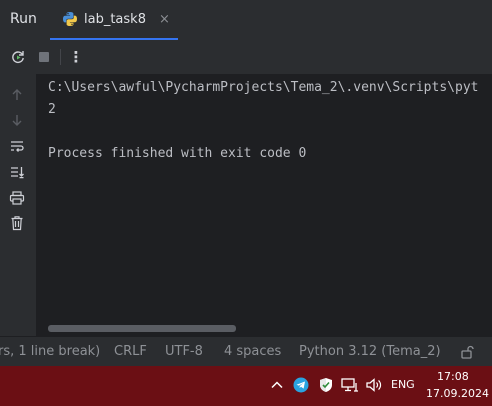 The height and width of the screenshot is (406, 492). What do you see at coordinates (246, 20) in the screenshot?
I see `run-tool-window-header: Run lab_task8 ×` at bounding box center [246, 20].